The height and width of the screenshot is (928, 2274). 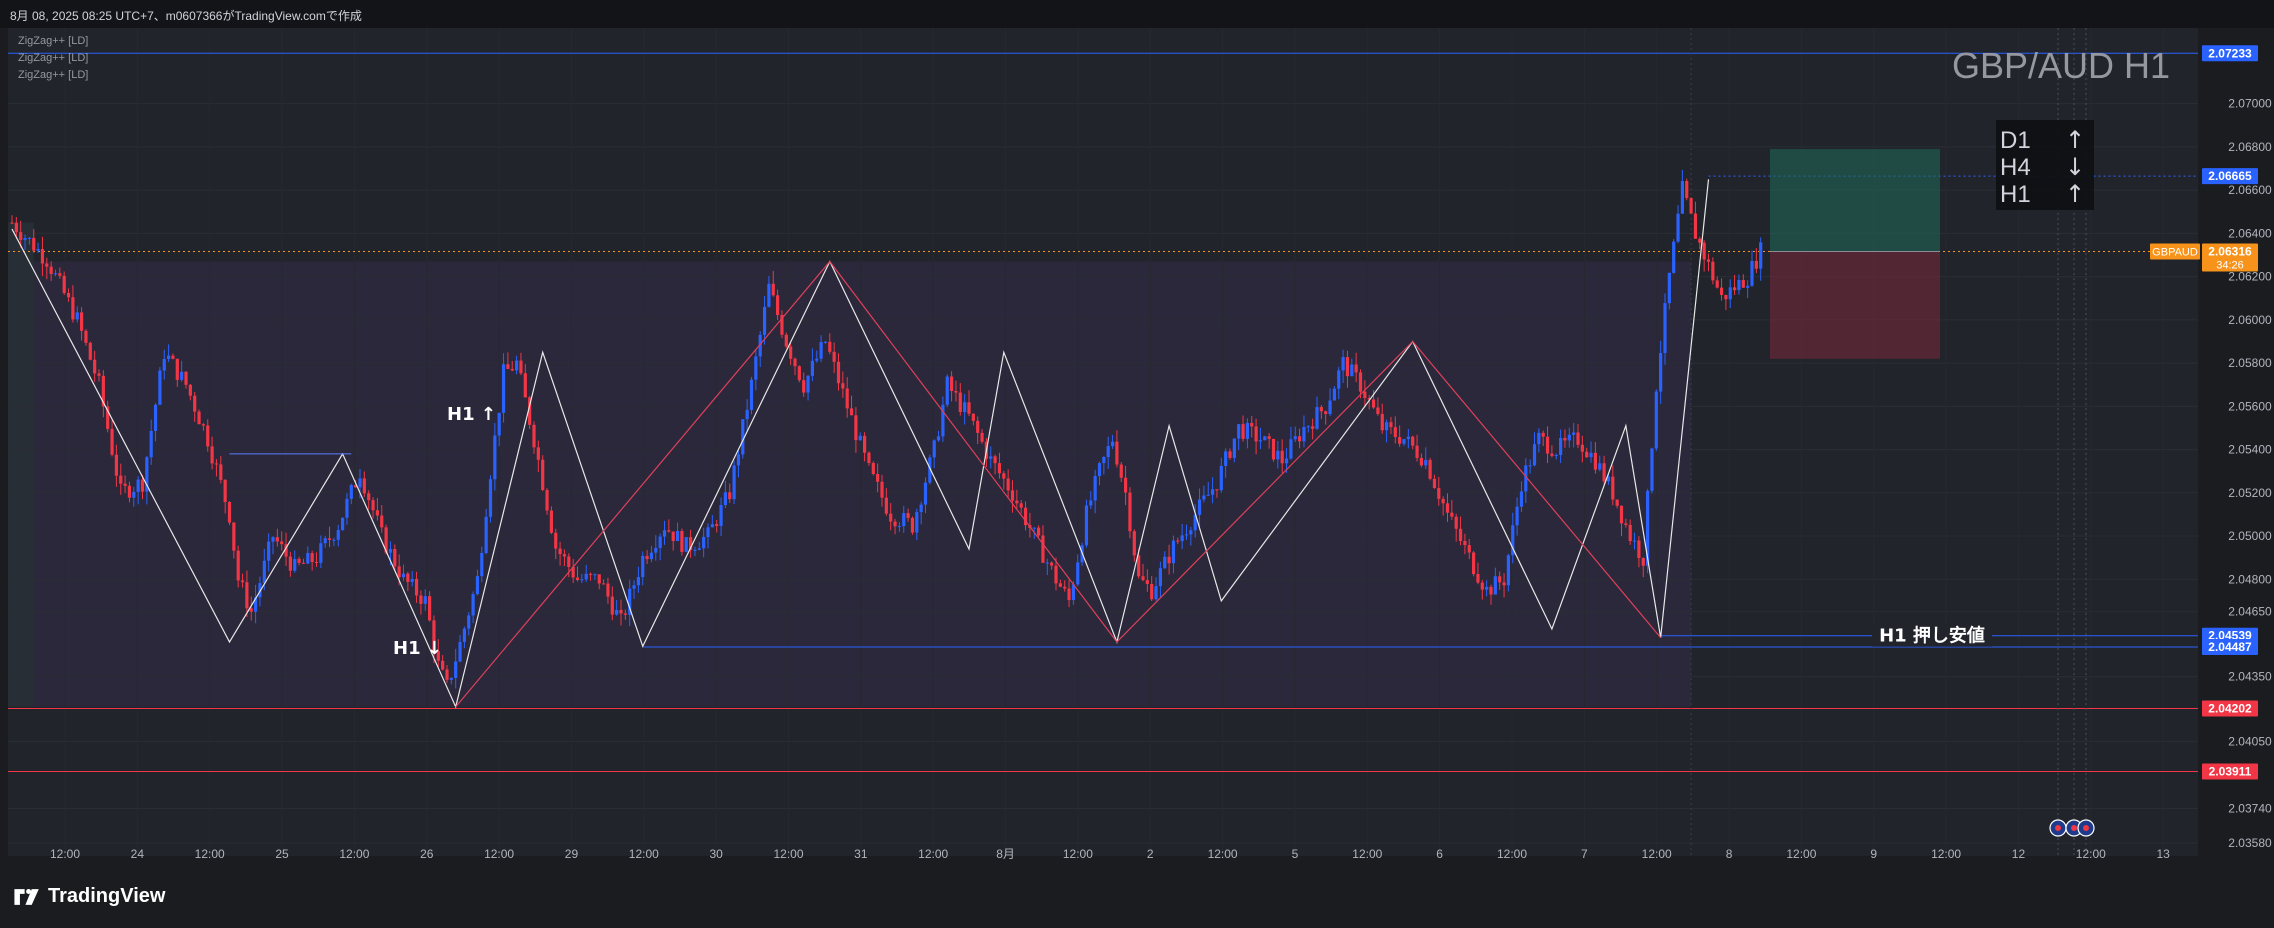 I want to click on h1-down-label: H1 ↓, so click(x=417, y=648).